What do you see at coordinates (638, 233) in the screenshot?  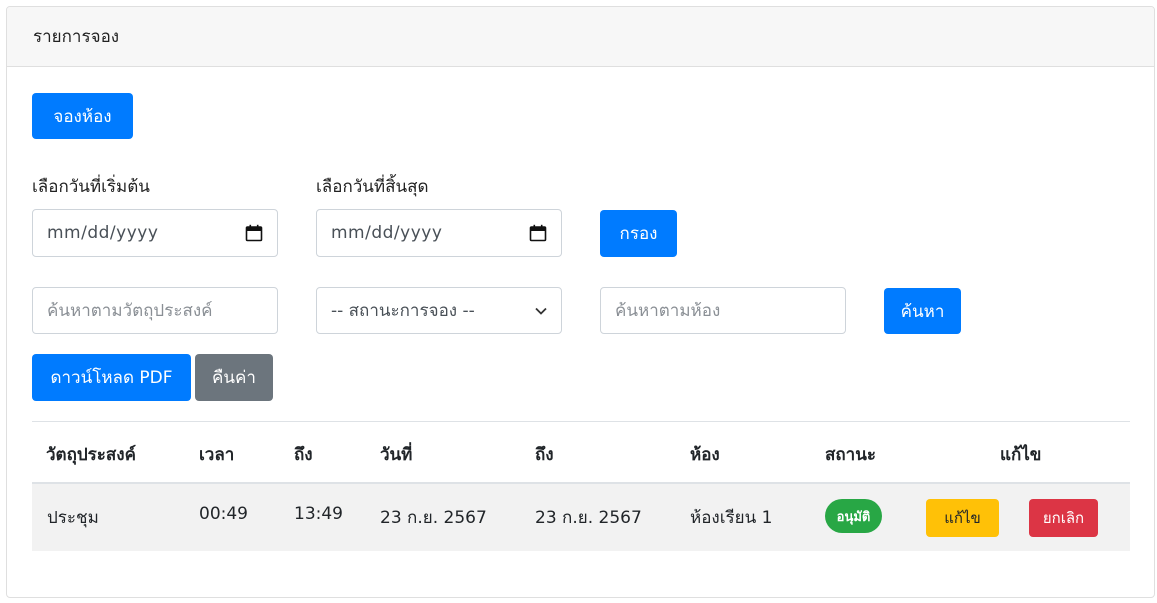 I see `filter-button: กรอง` at bounding box center [638, 233].